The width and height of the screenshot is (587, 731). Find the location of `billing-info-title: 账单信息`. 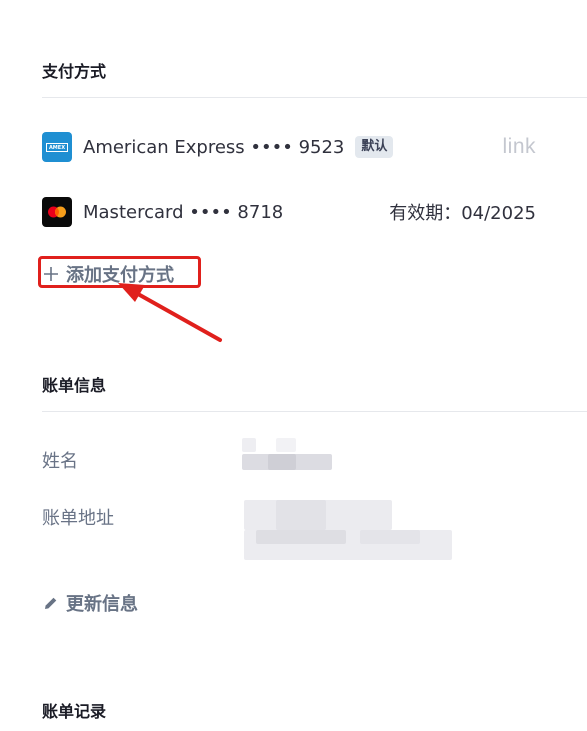

billing-info-title: 账单信息 is located at coordinates (74, 385).